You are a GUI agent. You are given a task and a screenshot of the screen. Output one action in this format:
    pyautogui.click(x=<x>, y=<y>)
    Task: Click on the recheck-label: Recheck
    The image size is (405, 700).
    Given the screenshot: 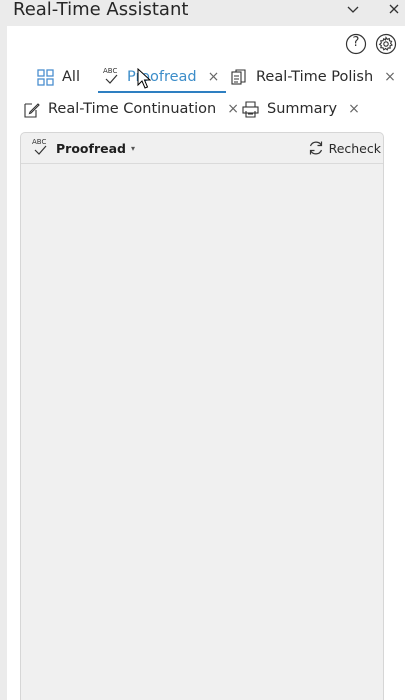 What is the action you would take?
    pyautogui.click(x=354, y=148)
    